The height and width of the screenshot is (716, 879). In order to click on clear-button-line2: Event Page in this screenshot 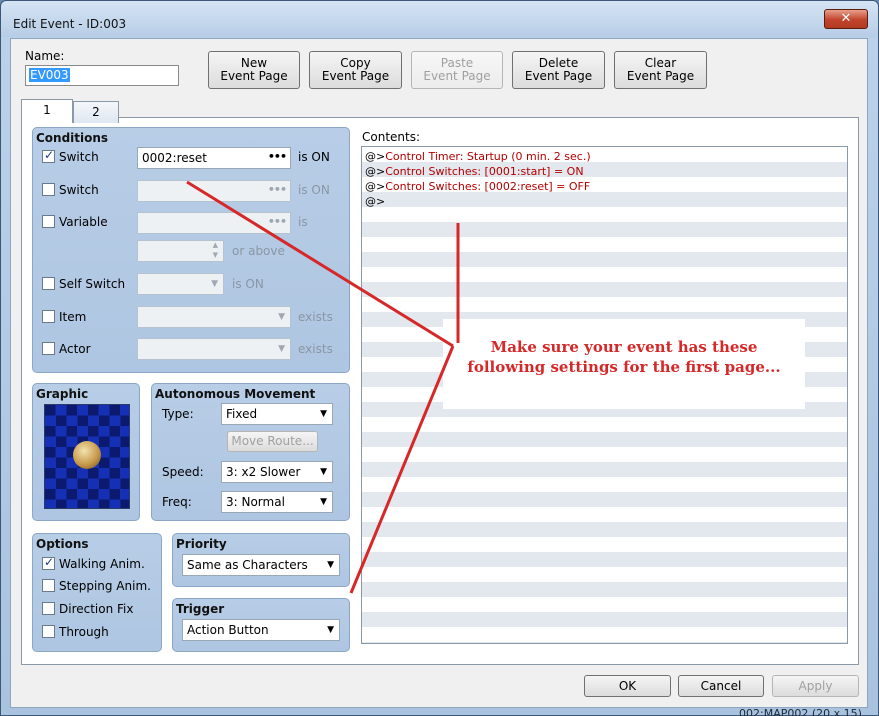, I will do `click(660, 76)`.